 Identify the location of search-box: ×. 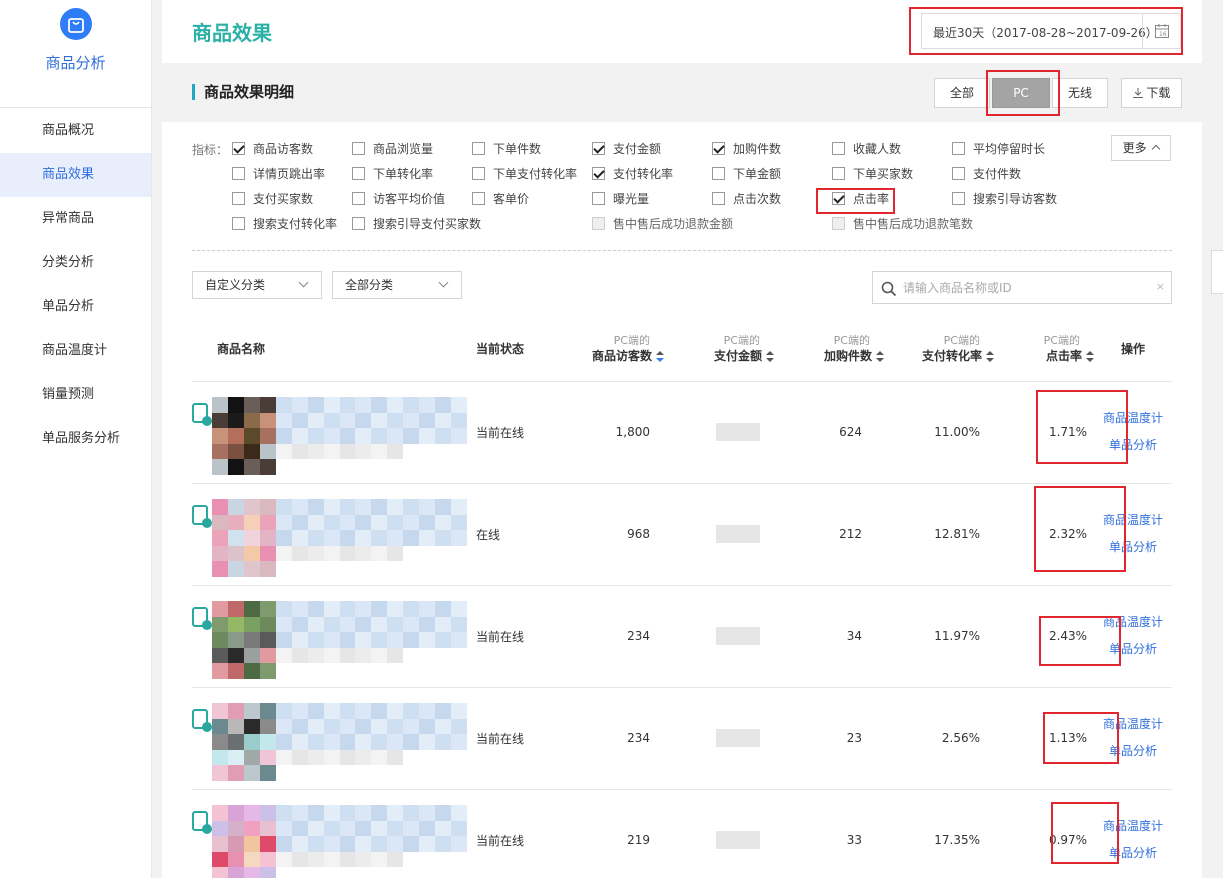
(1022, 287).